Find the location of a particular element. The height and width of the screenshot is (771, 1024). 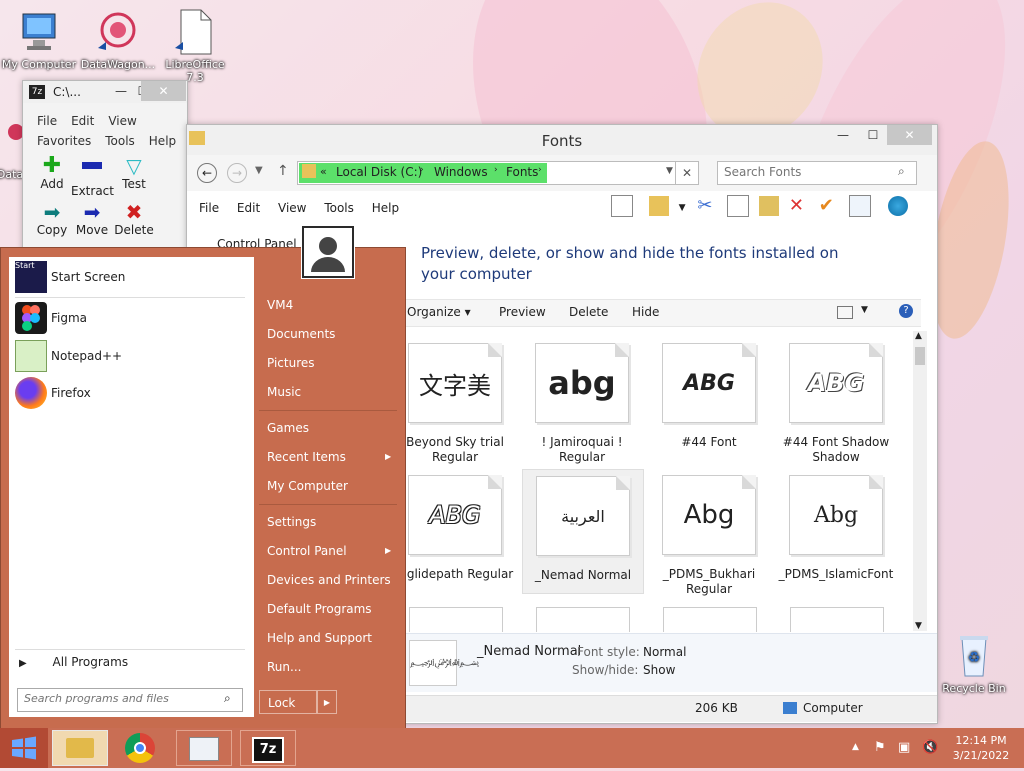

start-link-recent-items: Recent Items is located at coordinates (306, 457).